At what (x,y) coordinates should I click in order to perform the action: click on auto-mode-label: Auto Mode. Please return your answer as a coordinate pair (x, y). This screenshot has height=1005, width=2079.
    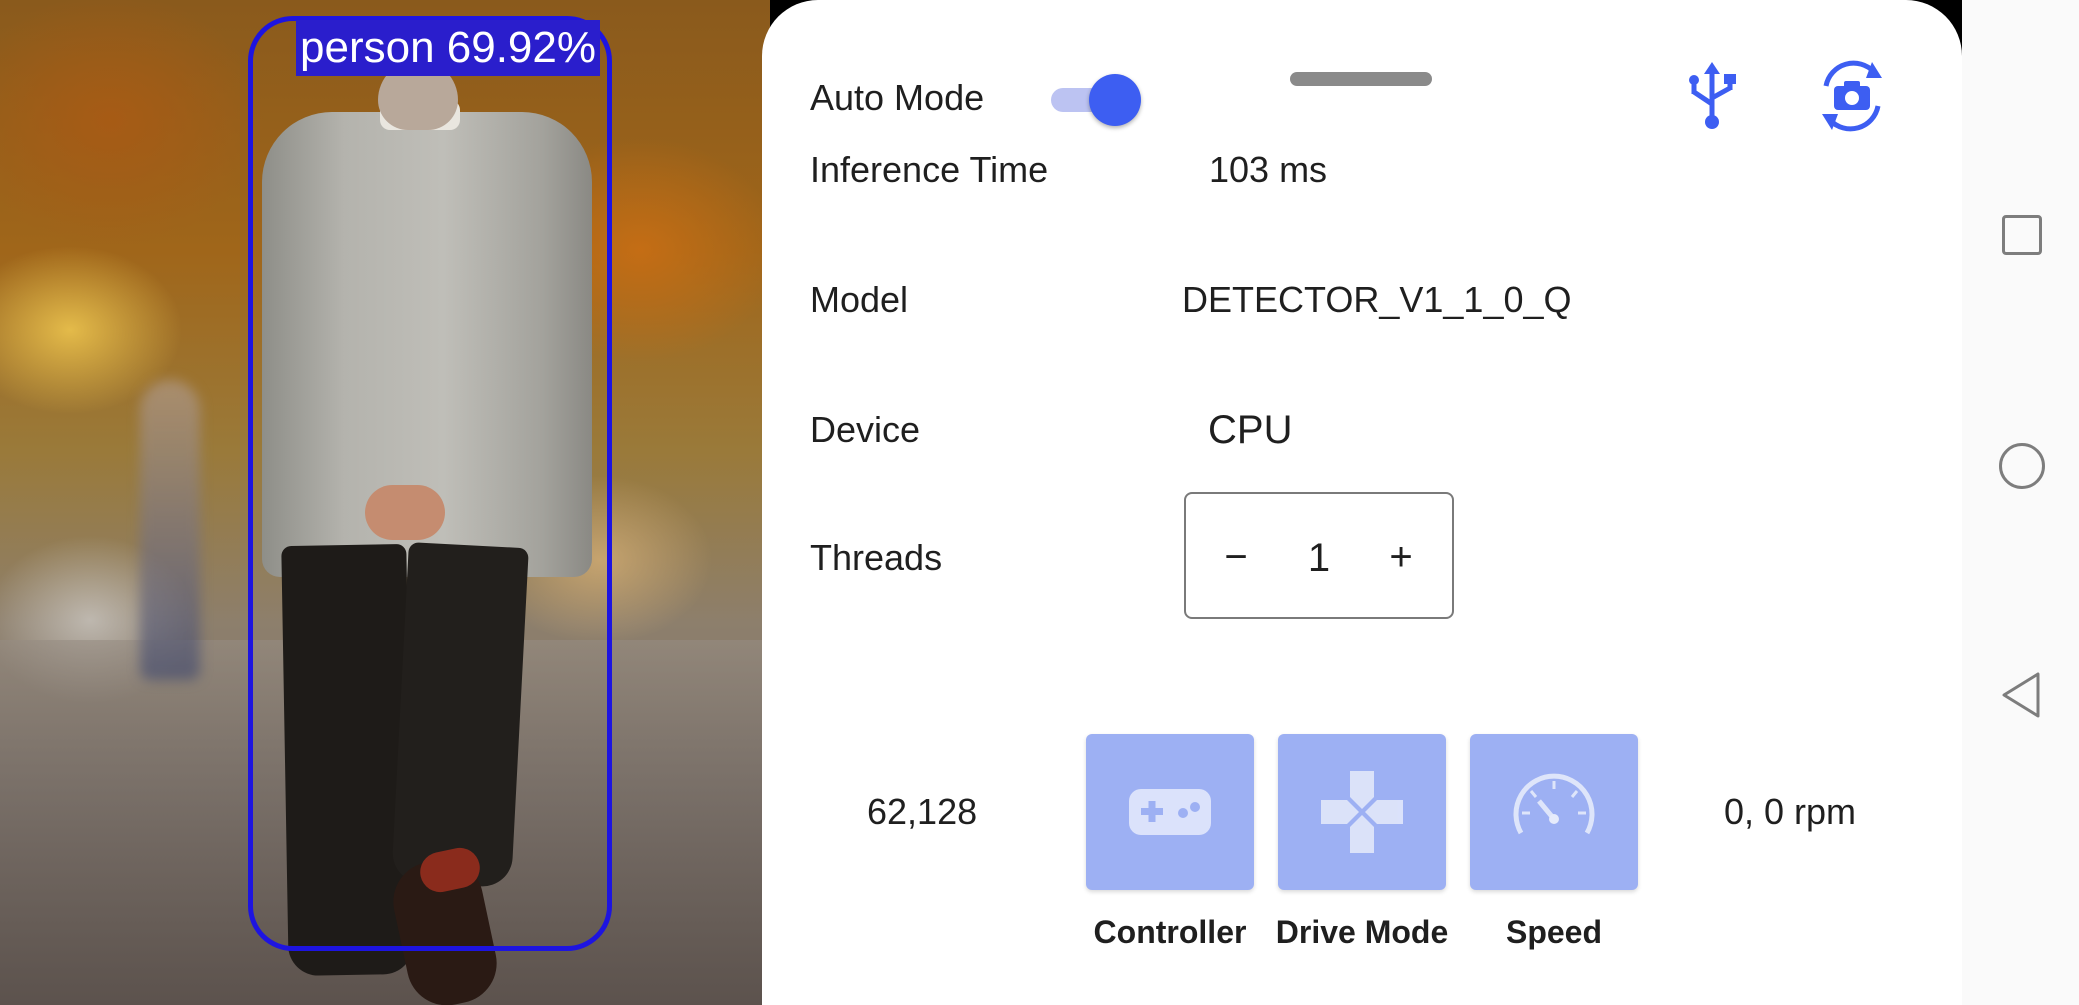
    Looking at the image, I should click on (897, 97).